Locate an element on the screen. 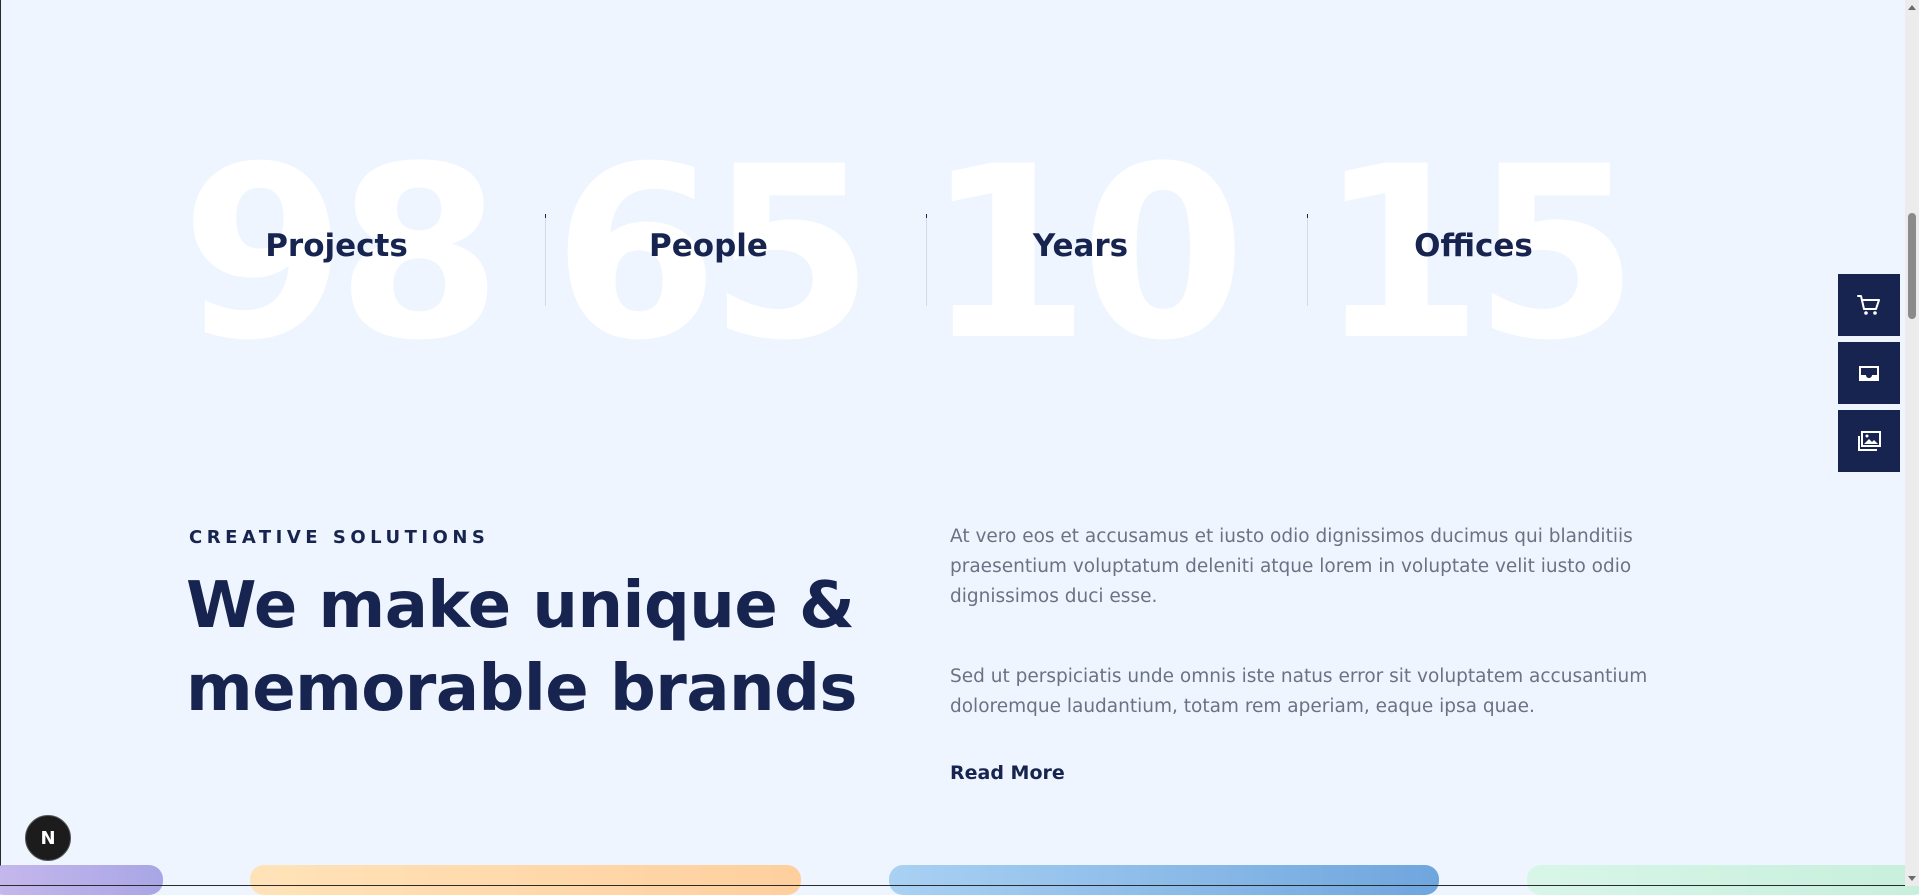 The image size is (1919, 895). images-button is located at coordinates (1869, 441).